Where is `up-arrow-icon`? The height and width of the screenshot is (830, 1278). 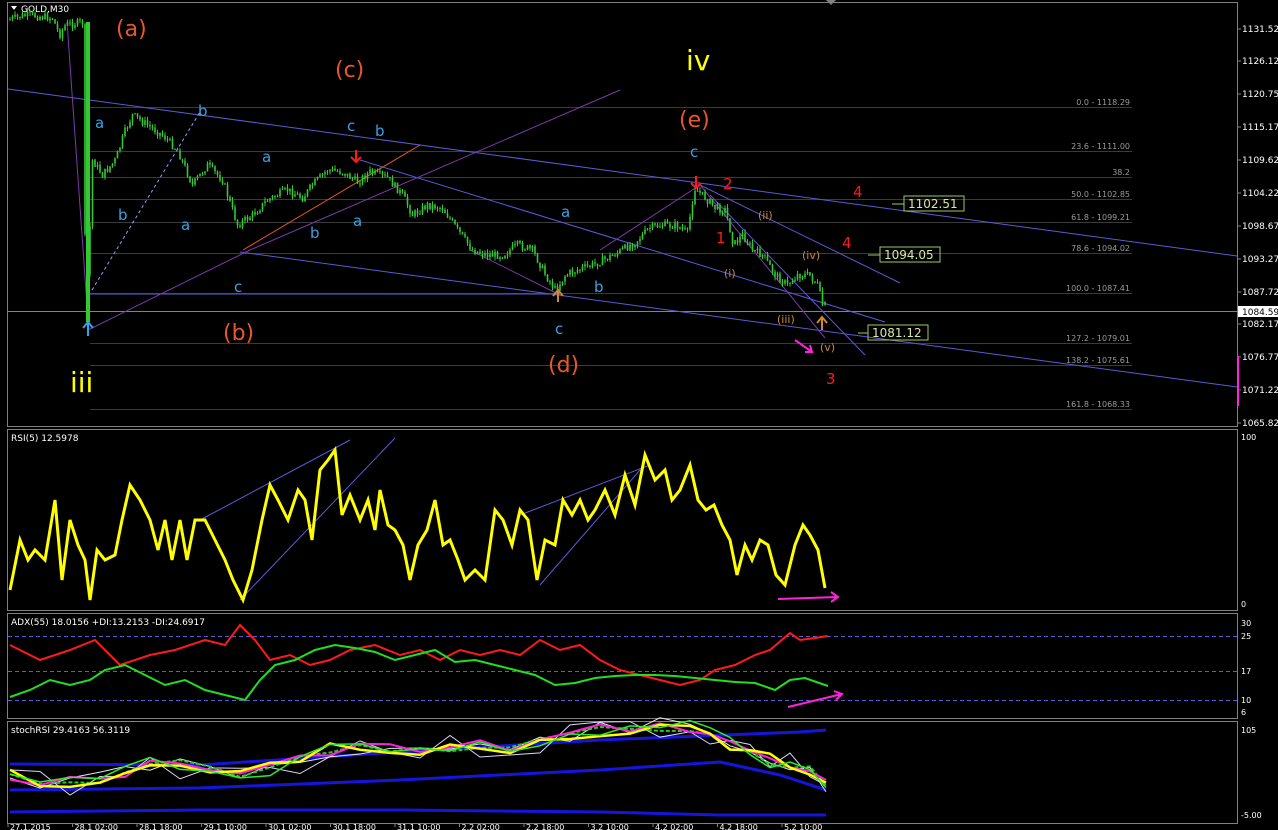
up-arrow-icon is located at coordinates (822, 322).